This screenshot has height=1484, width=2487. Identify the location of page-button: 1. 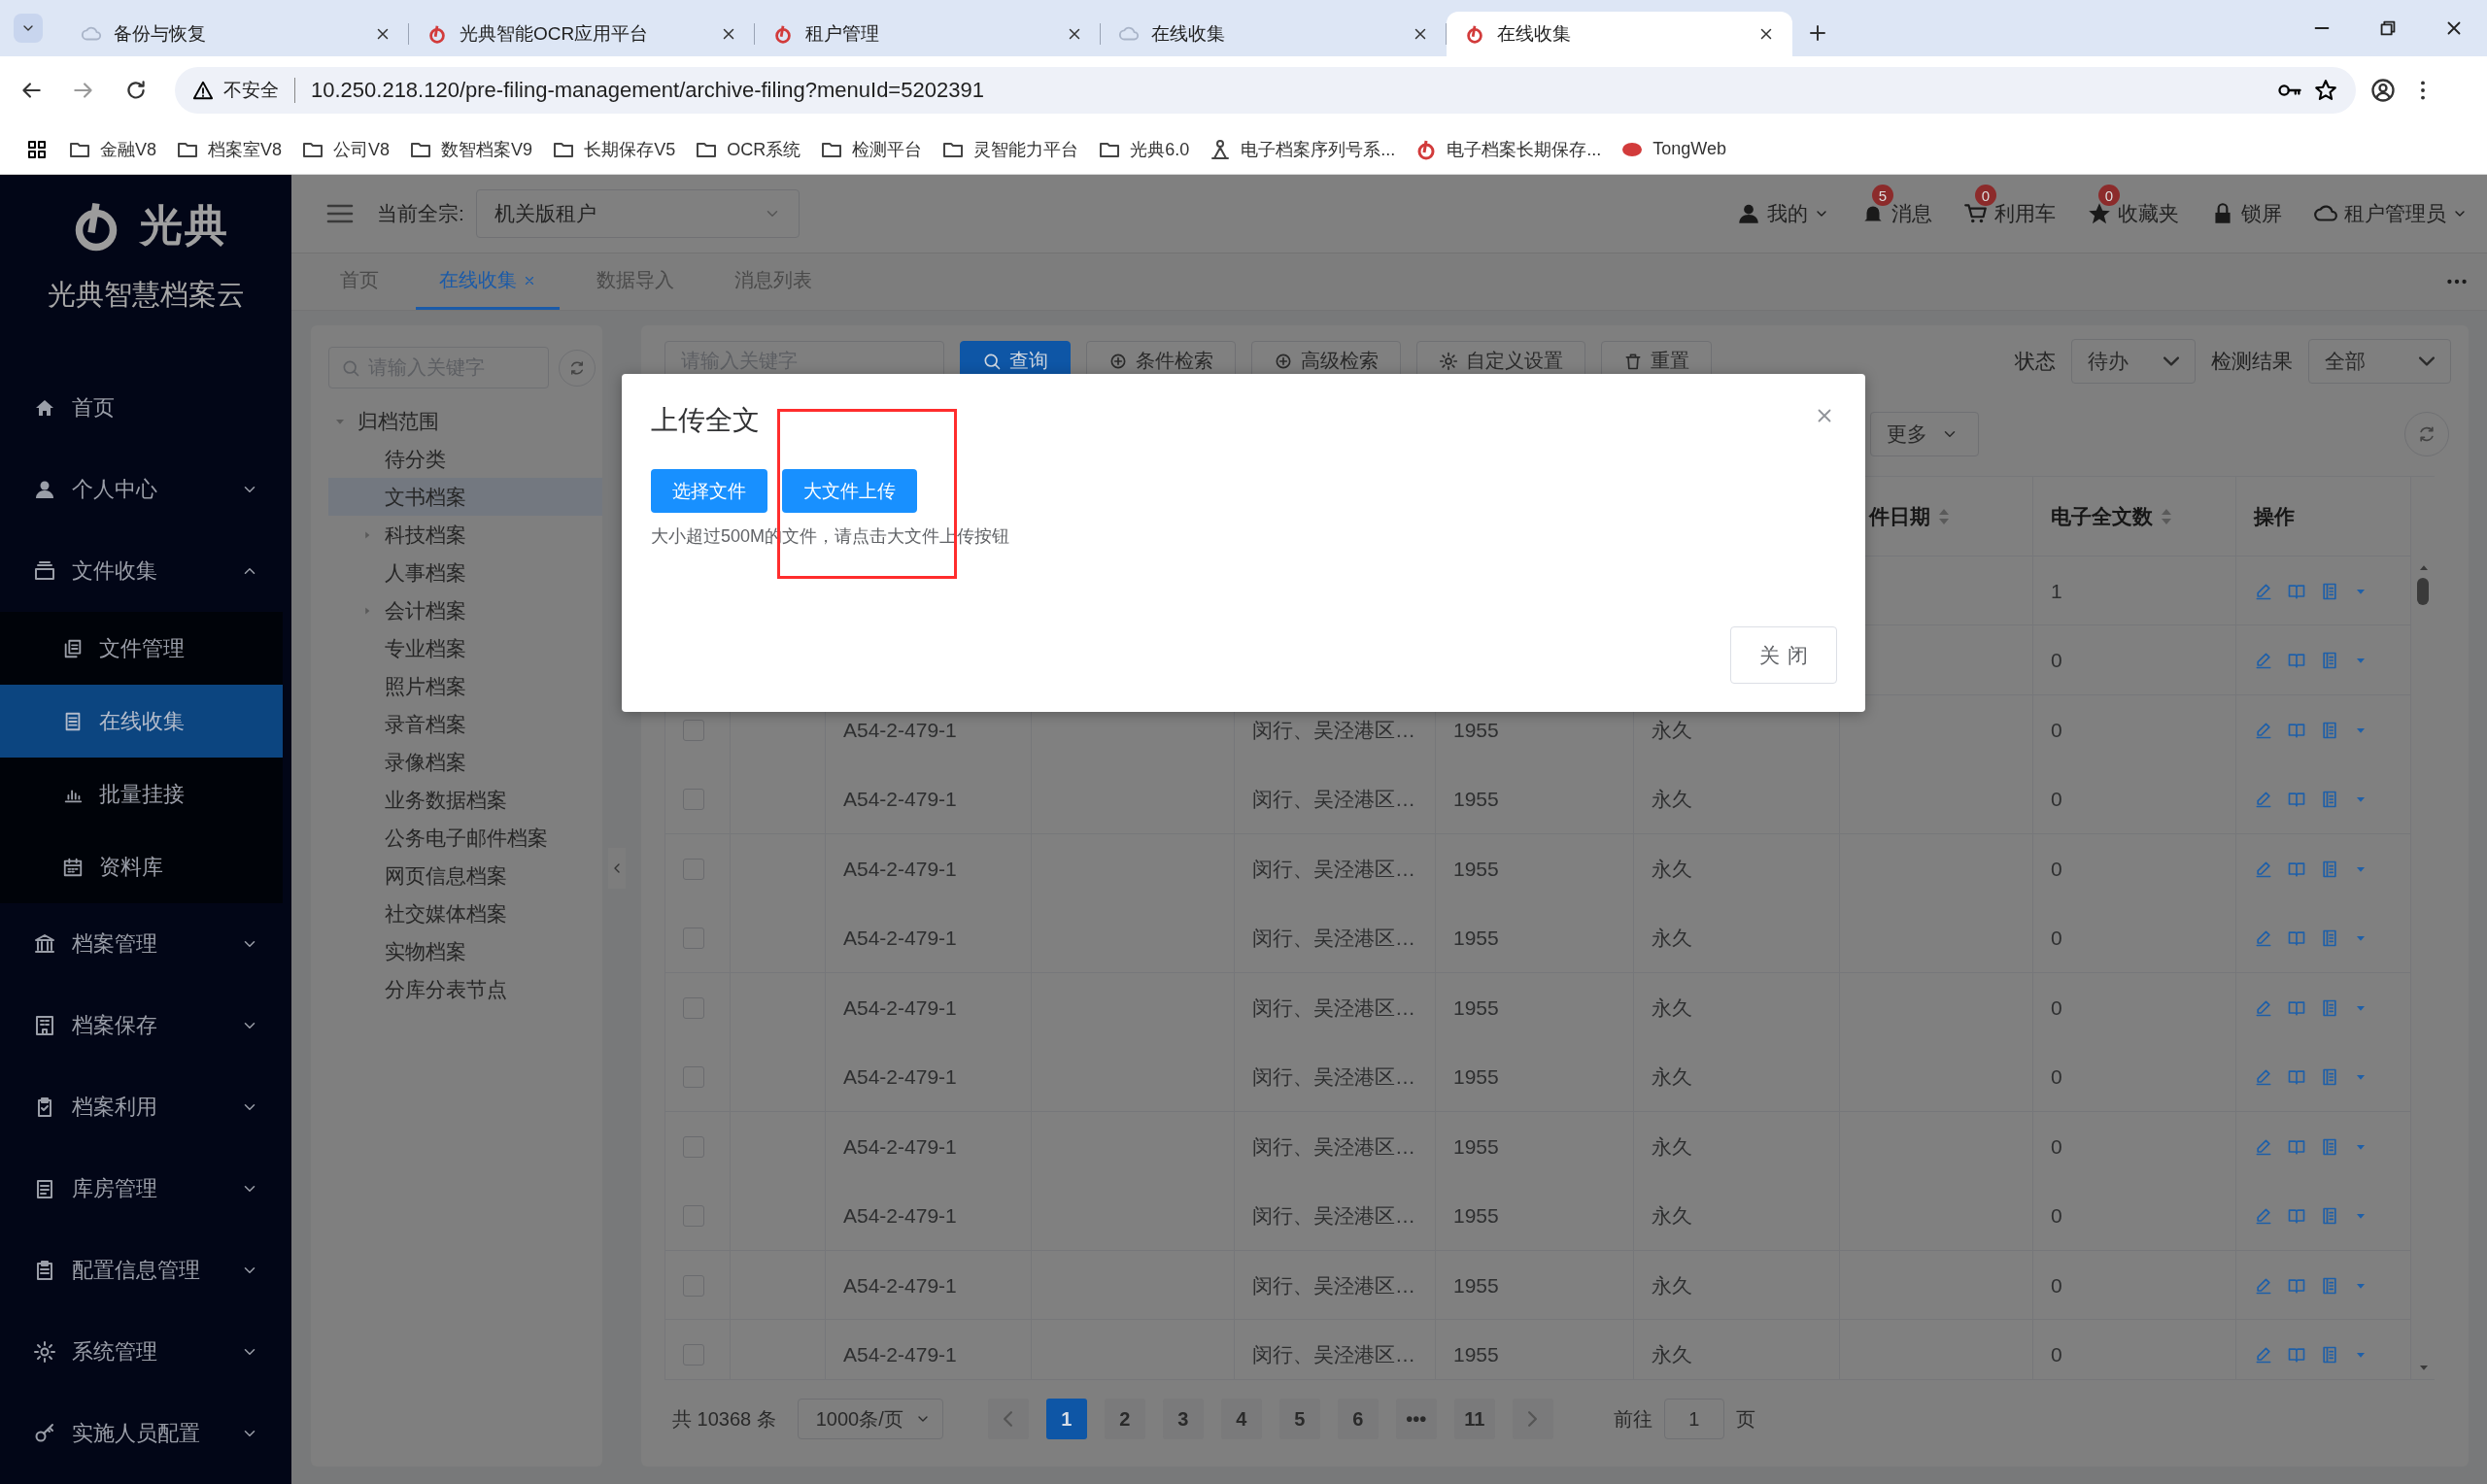
(1066, 1419).